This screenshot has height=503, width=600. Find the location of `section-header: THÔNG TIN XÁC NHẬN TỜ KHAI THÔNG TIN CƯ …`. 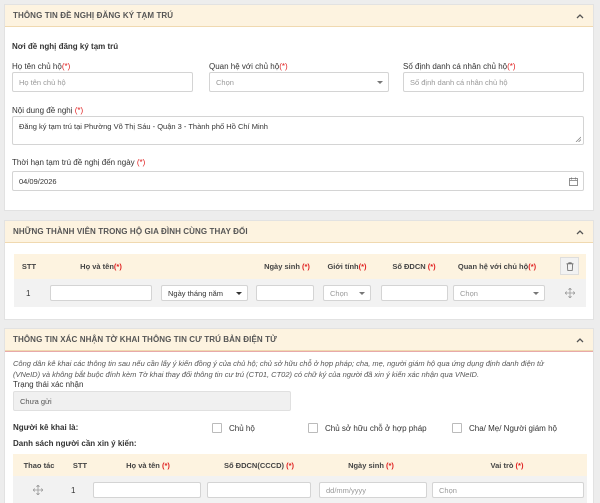

section-header: THÔNG TIN XÁC NHẬN TỜ KHAI THÔNG TIN CƯ … is located at coordinates (299, 340).